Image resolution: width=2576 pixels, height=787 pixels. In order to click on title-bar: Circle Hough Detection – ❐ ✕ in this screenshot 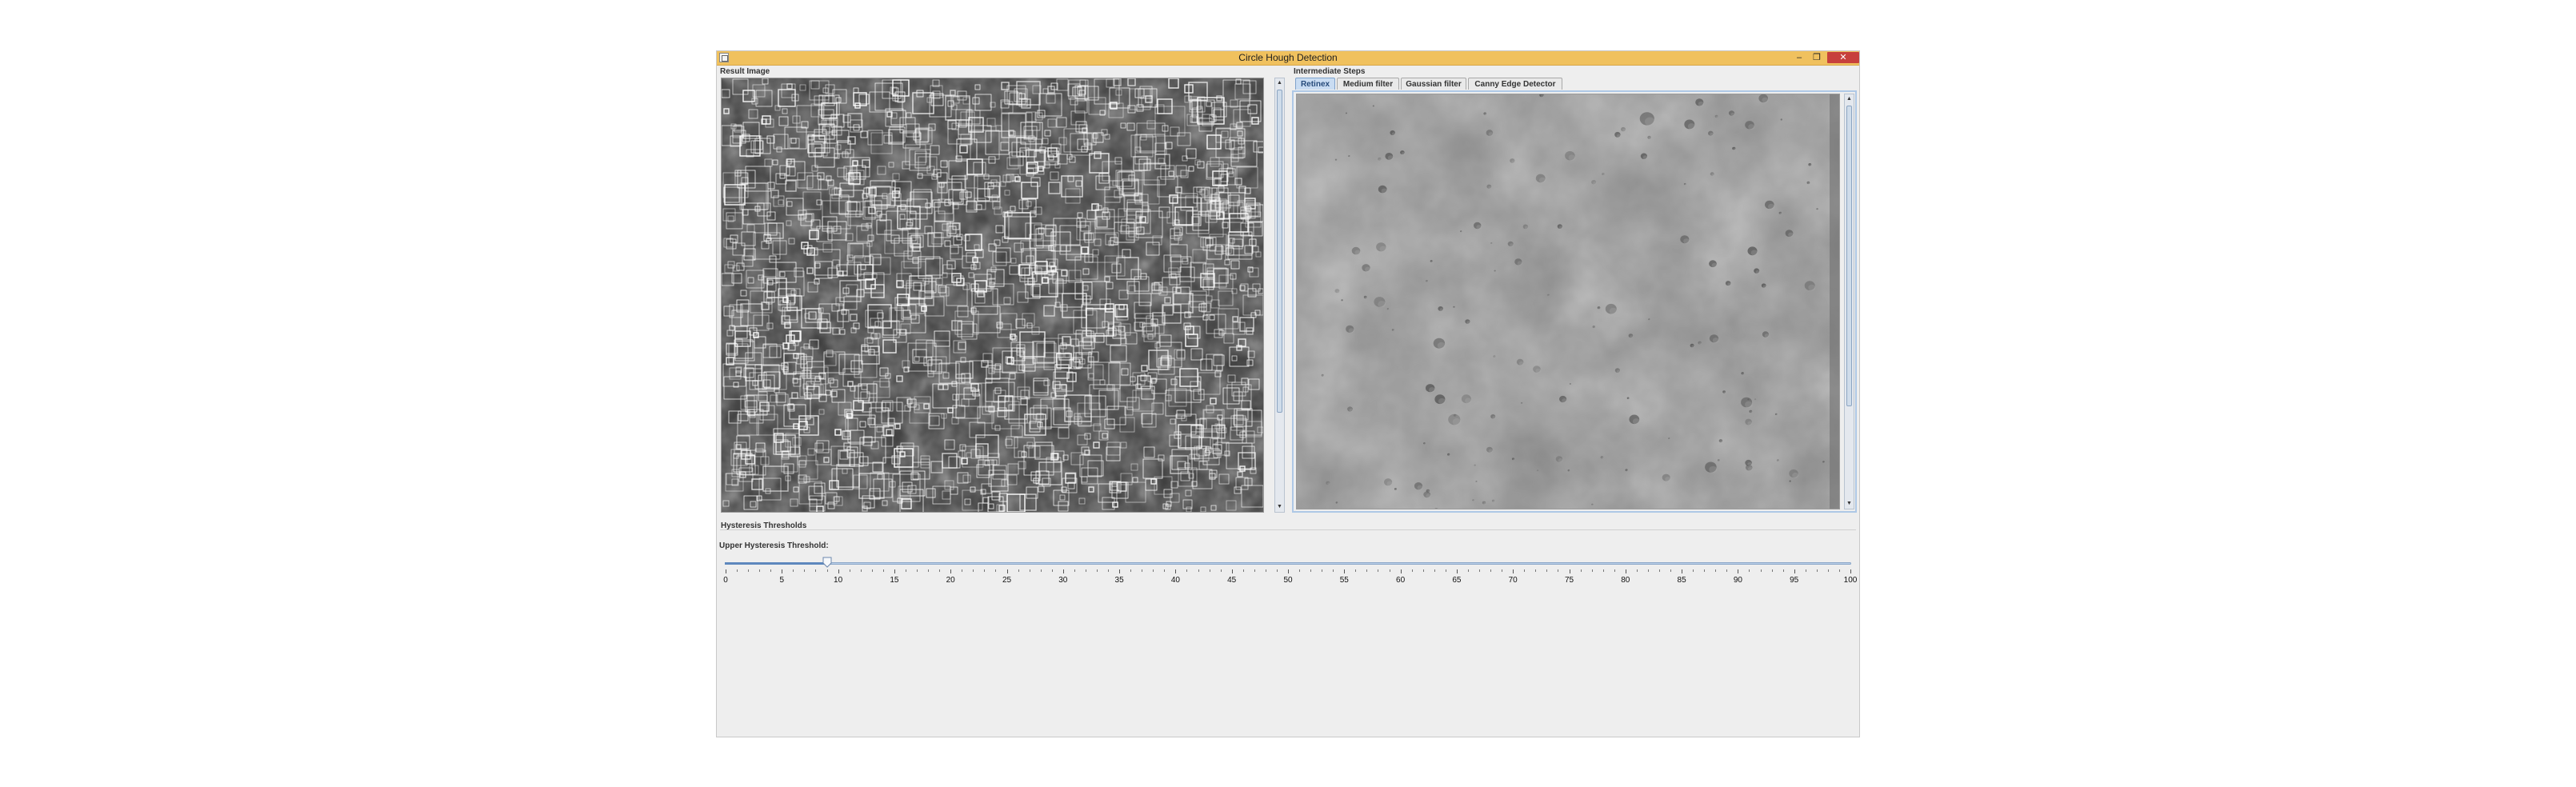, I will do `click(1288, 58)`.